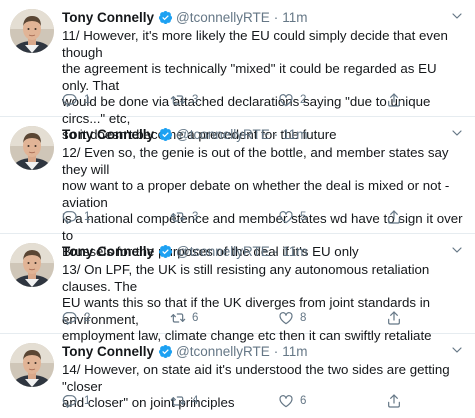 This screenshot has height=418, width=475. I want to click on tweet-actions: 1 4 6, so click(268, 401).